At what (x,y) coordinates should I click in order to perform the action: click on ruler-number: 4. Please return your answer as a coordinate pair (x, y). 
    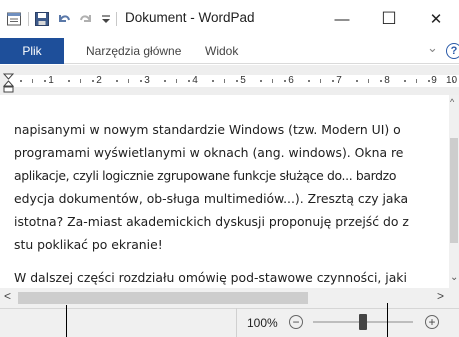
    Looking at the image, I should click on (195, 80).